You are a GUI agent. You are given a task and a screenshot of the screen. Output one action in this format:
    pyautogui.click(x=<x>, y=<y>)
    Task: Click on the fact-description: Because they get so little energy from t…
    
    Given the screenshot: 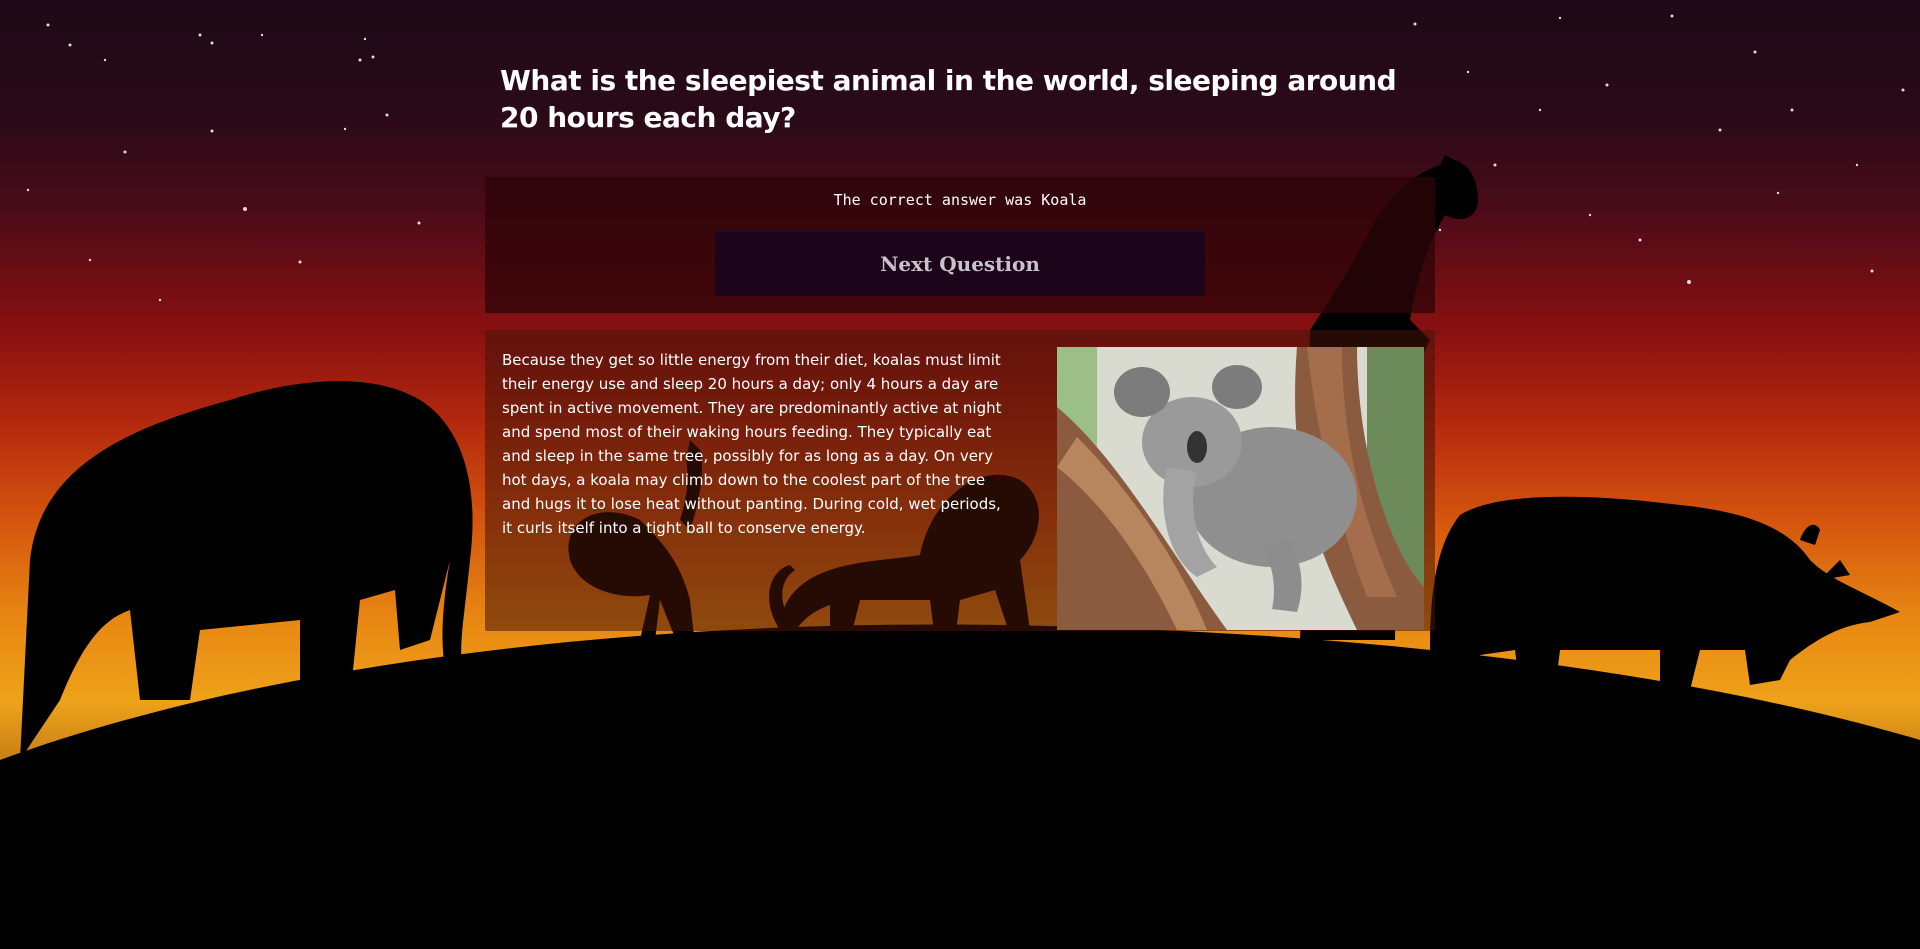 What is the action you would take?
    pyautogui.click(x=752, y=444)
    